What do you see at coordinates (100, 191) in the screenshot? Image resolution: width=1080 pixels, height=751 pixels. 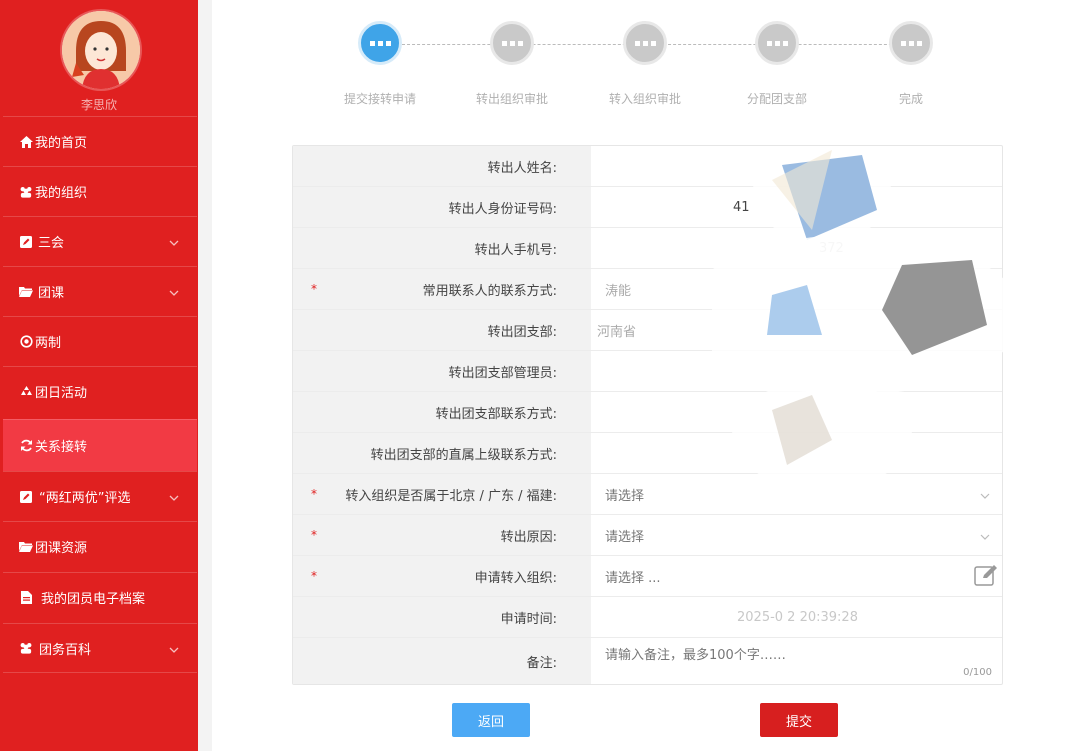 I see `sidebar-item-my-org: 我的组织` at bounding box center [100, 191].